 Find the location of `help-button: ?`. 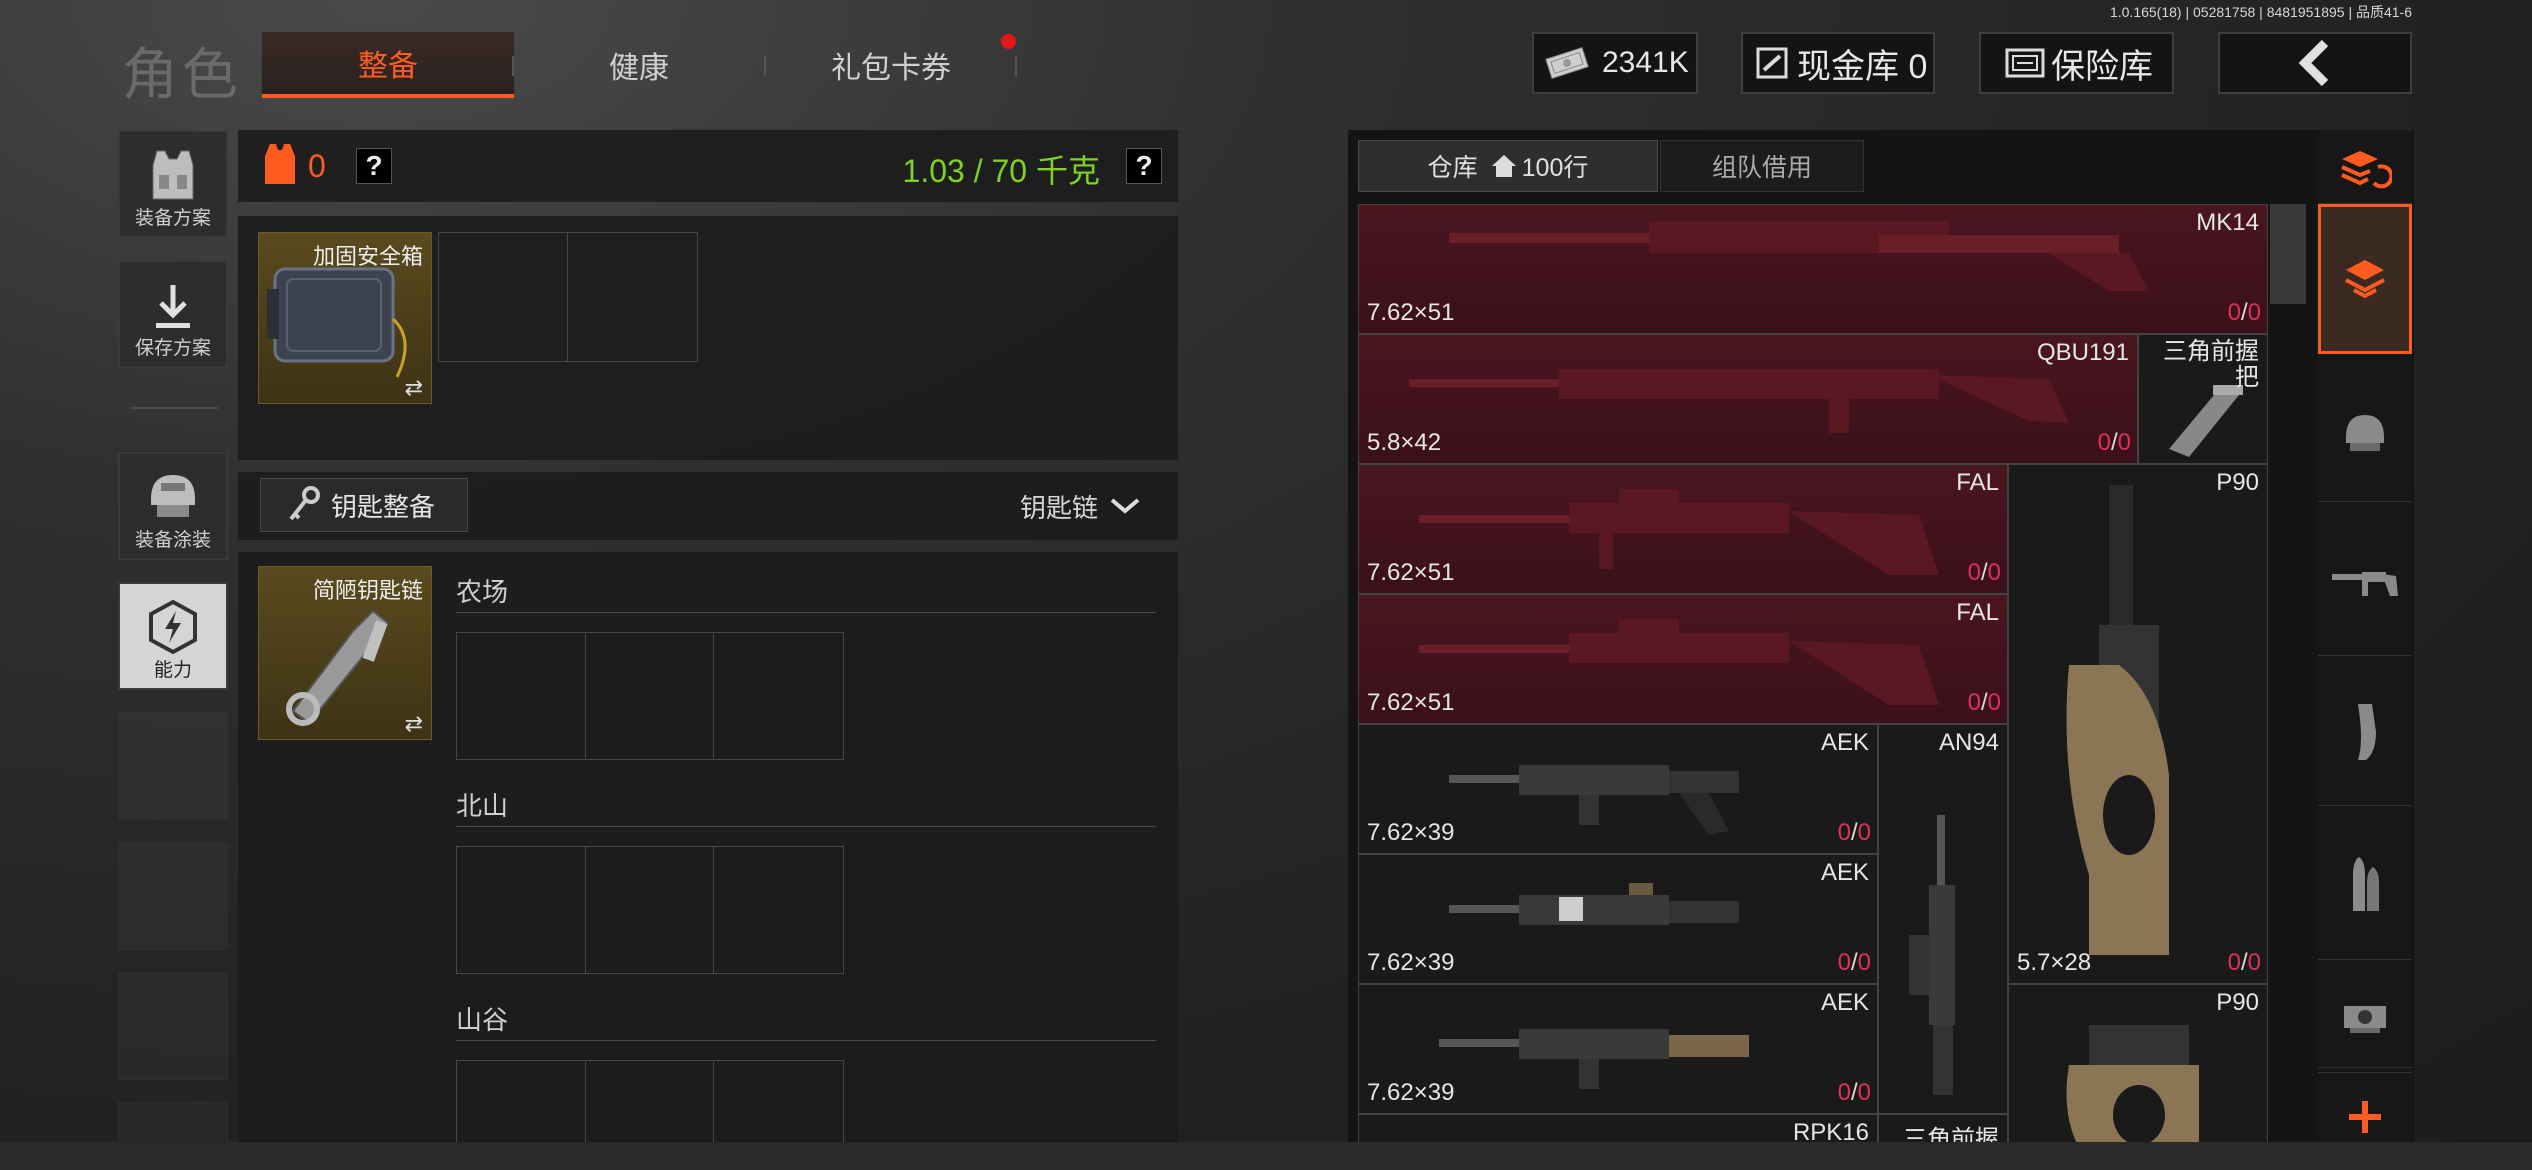

help-button: ? is located at coordinates (374, 166).